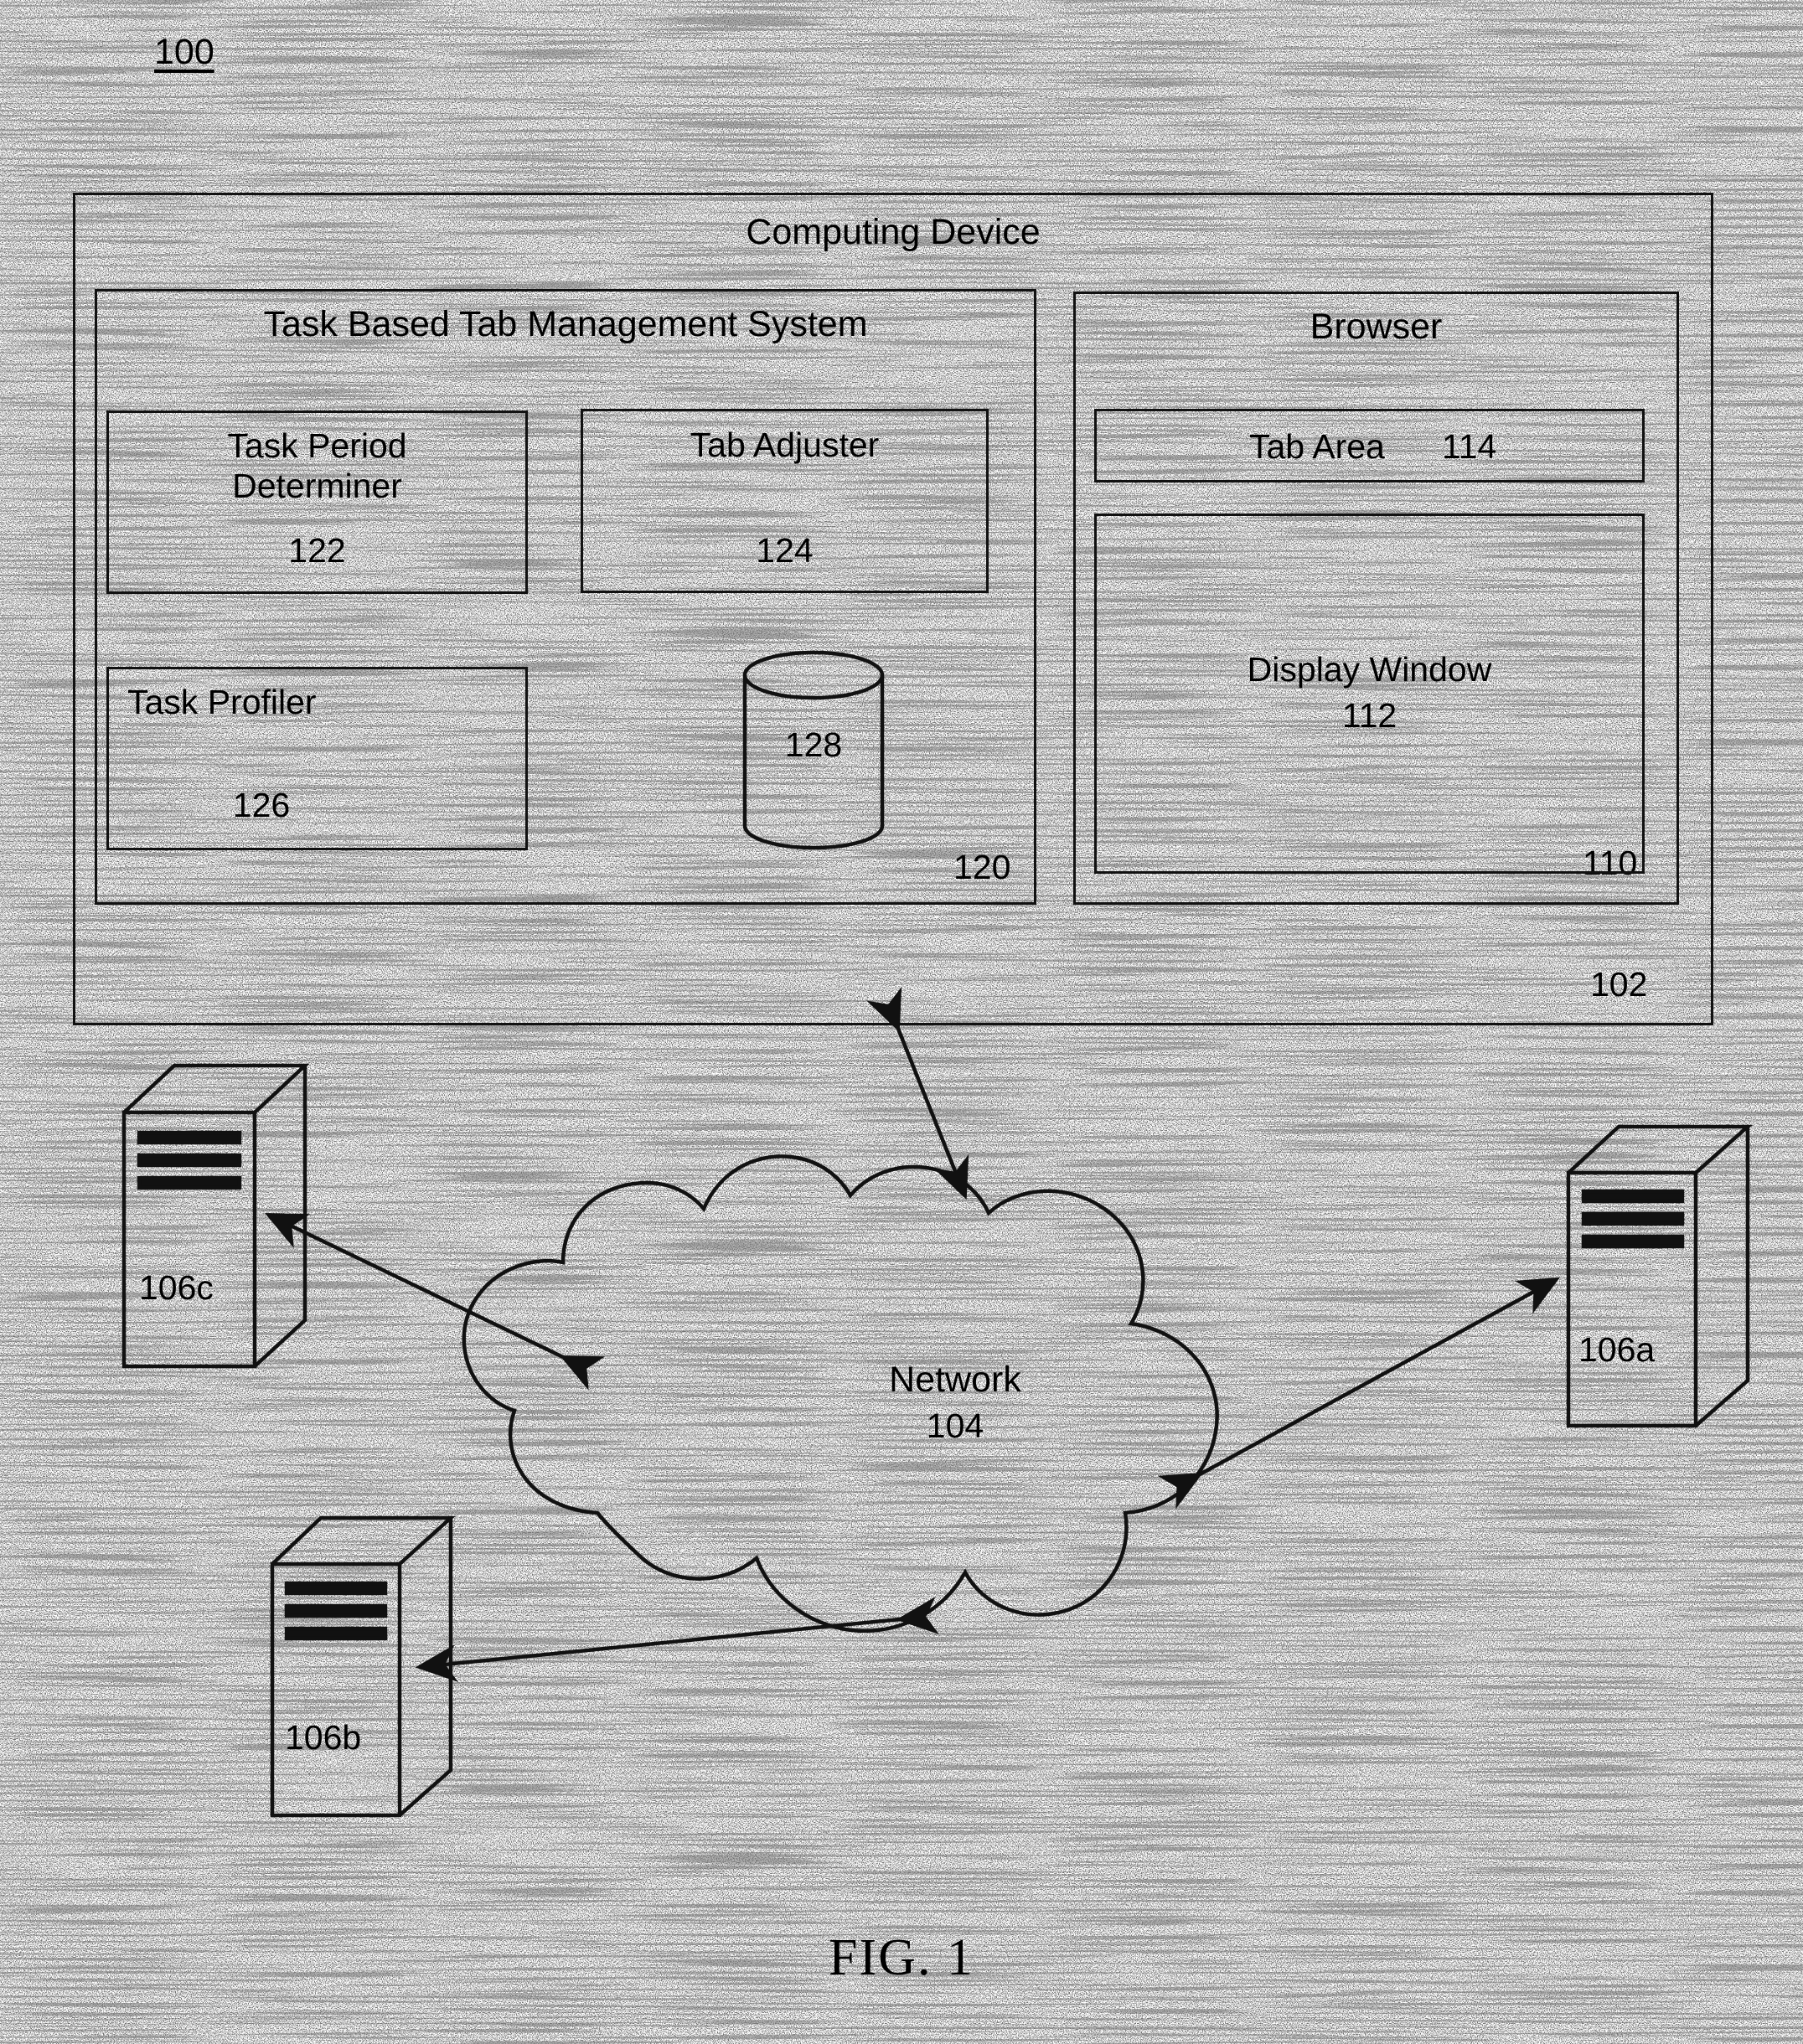 The width and height of the screenshot is (1803, 2044). What do you see at coordinates (1358, 1394) in the screenshot?
I see `connector-network-106a` at bounding box center [1358, 1394].